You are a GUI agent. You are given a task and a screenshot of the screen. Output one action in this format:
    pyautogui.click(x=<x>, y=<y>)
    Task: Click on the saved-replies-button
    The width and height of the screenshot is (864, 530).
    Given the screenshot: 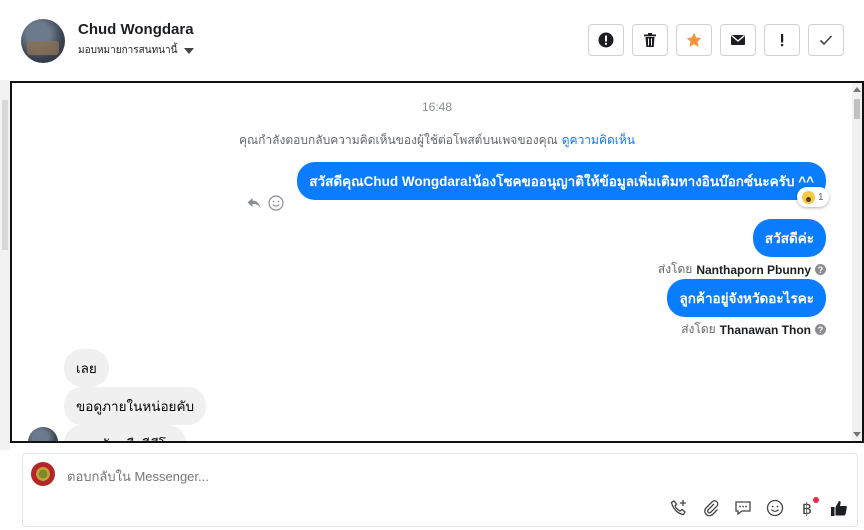 What is the action you would take?
    pyautogui.click(x=743, y=508)
    